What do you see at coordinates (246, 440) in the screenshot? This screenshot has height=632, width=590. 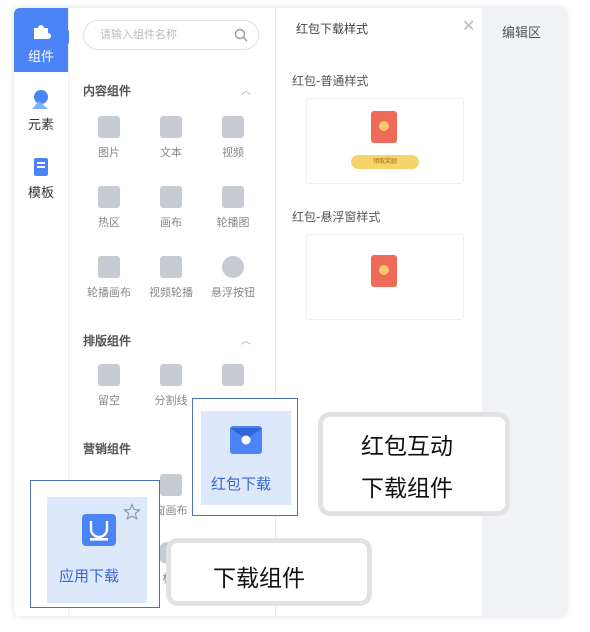 I see `red-packet-download-icon` at bounding box center [246, 440].